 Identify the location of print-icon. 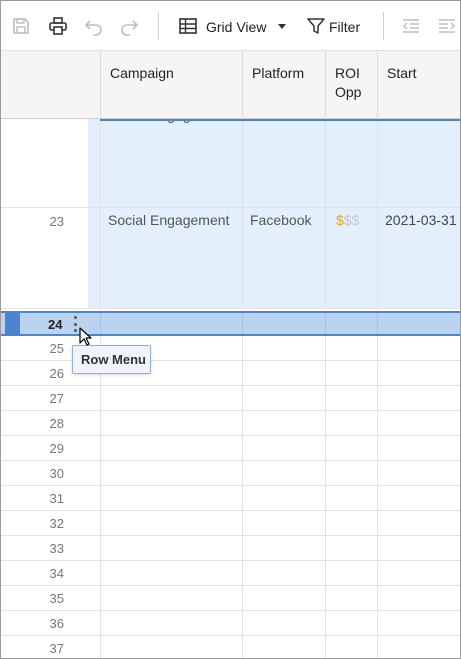
(58, 26).